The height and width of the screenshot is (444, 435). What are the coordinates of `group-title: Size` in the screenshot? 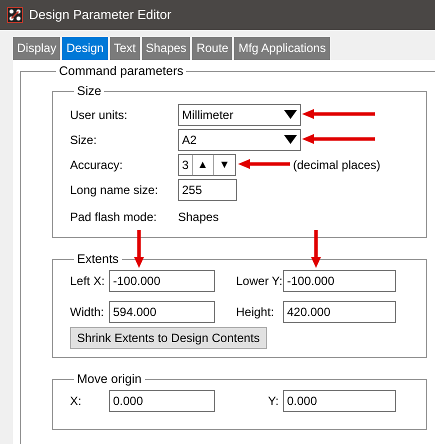 It's located at (89, 91).